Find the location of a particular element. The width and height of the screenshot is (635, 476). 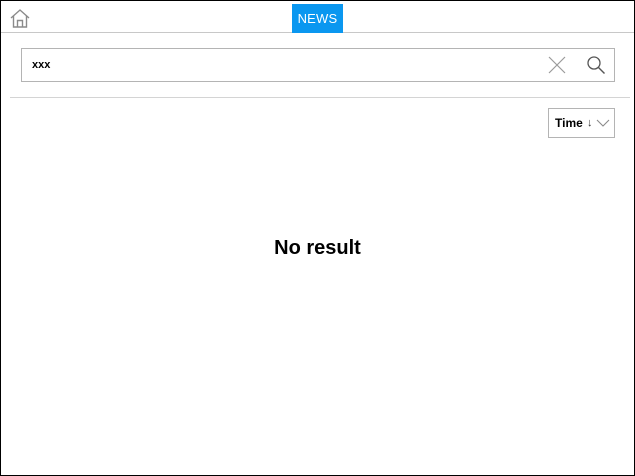

close-icon is located at coordinates (557, 65).